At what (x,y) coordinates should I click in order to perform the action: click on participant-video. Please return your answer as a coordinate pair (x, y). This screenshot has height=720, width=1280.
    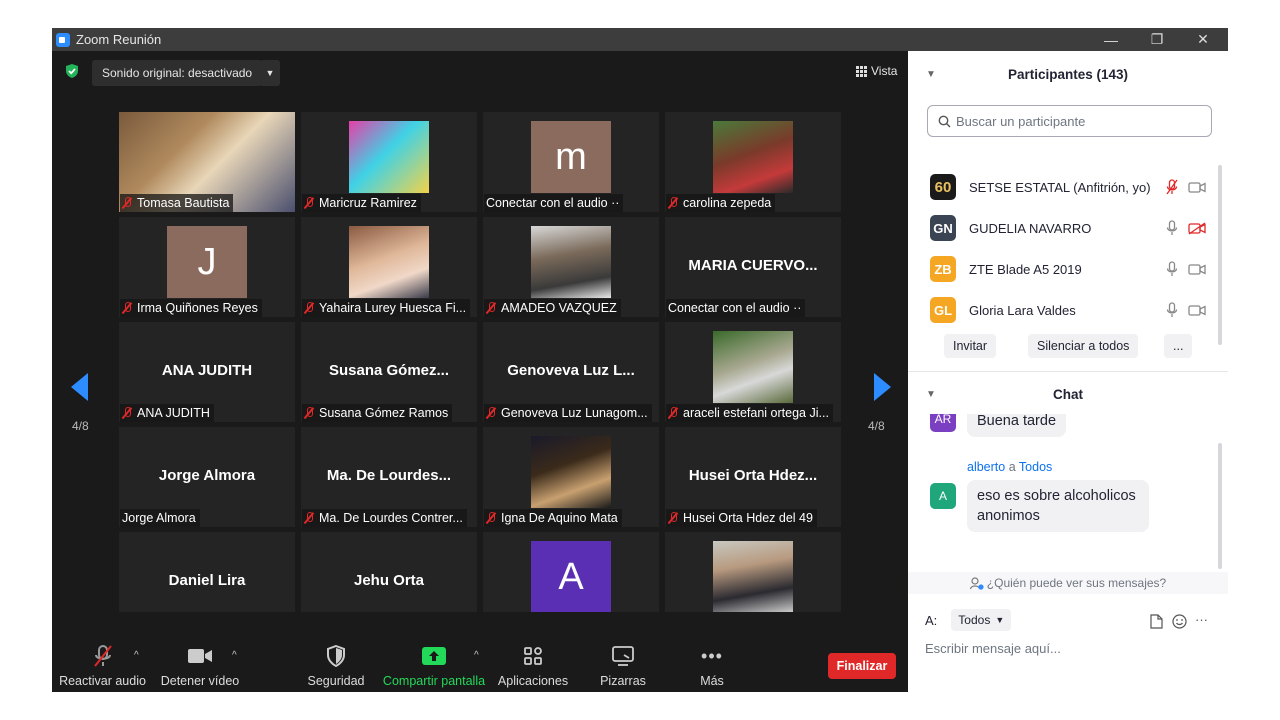
    Looking at the image, I should click on (753, 367).